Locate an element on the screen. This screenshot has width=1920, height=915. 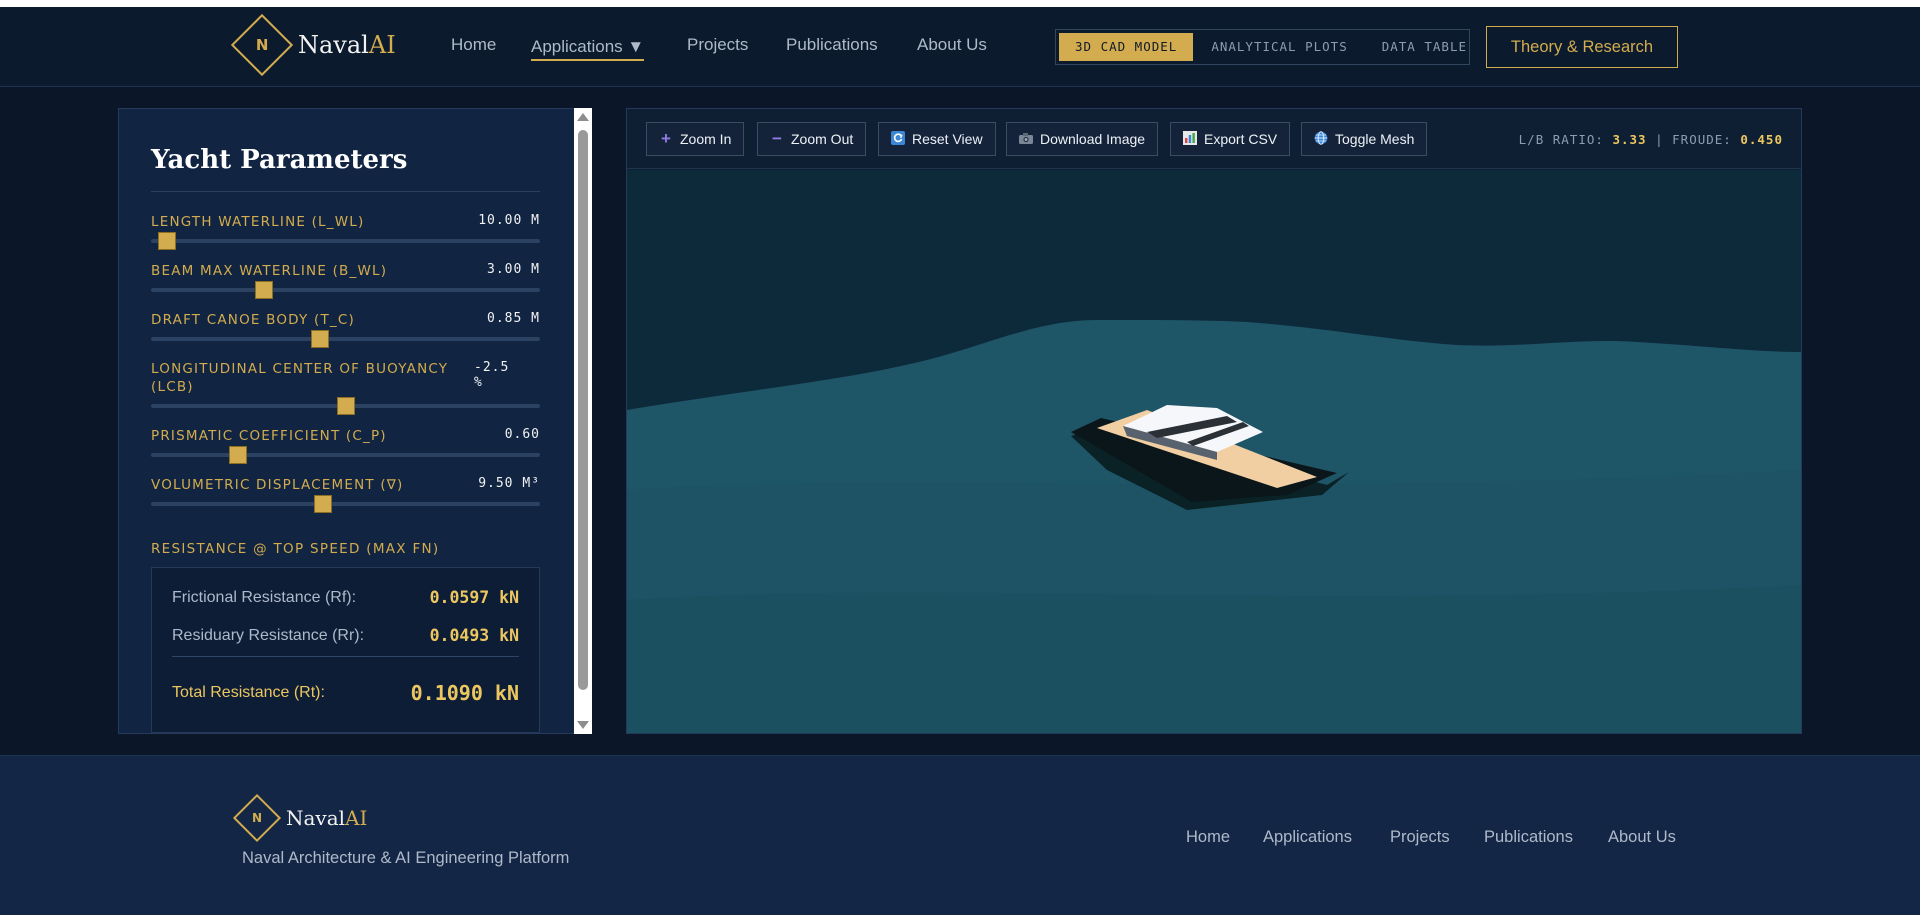
param-value: 10.00 M is located at coordinates (509, 220).